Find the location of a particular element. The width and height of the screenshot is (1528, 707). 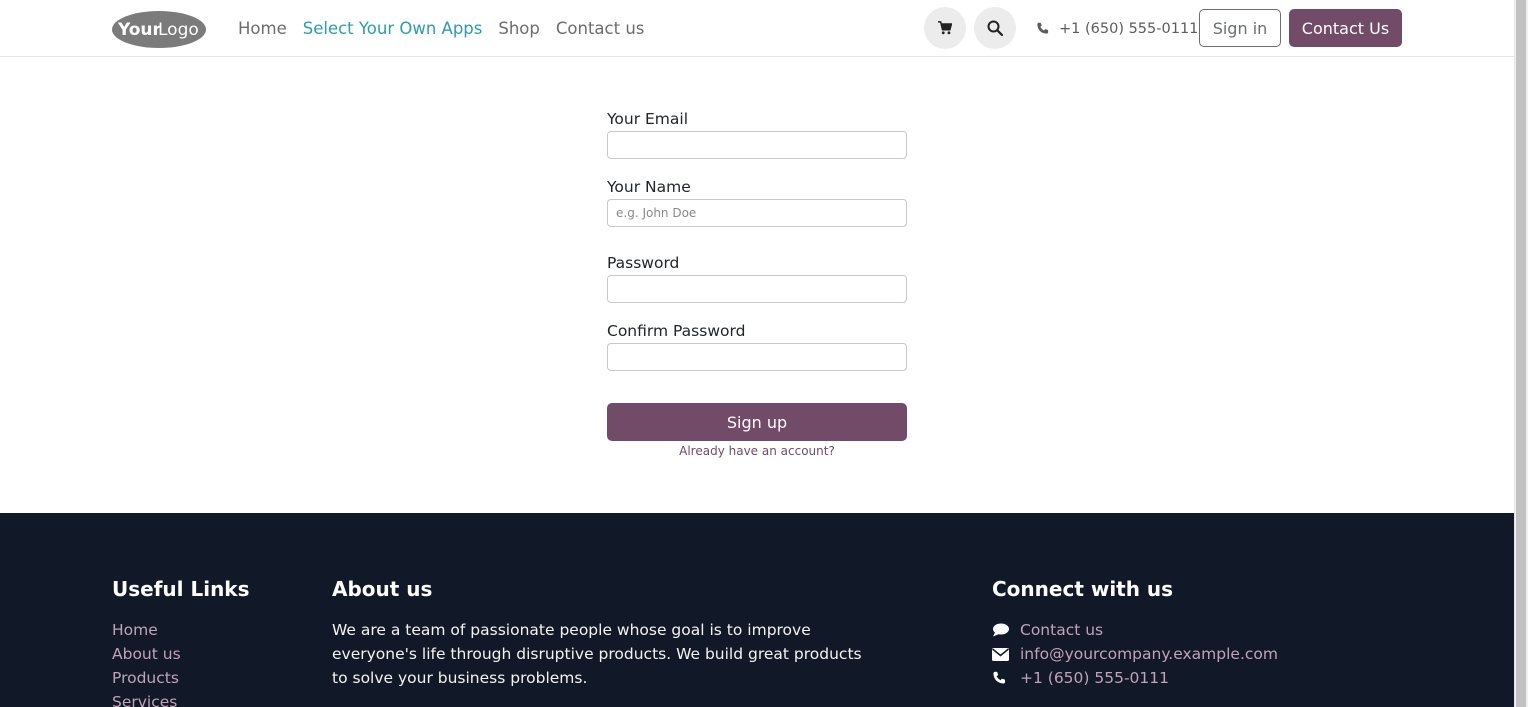

cart-icon is located at coordinates (945, 28).